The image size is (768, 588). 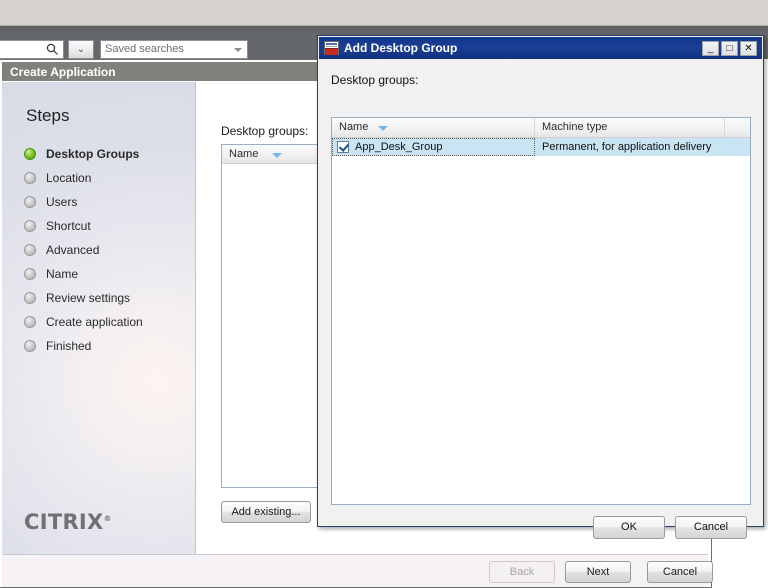 What do you see at coordinates (73, 250) in the screenshot?
I see `step-label: Advanced` at bounding box center [73, 250].